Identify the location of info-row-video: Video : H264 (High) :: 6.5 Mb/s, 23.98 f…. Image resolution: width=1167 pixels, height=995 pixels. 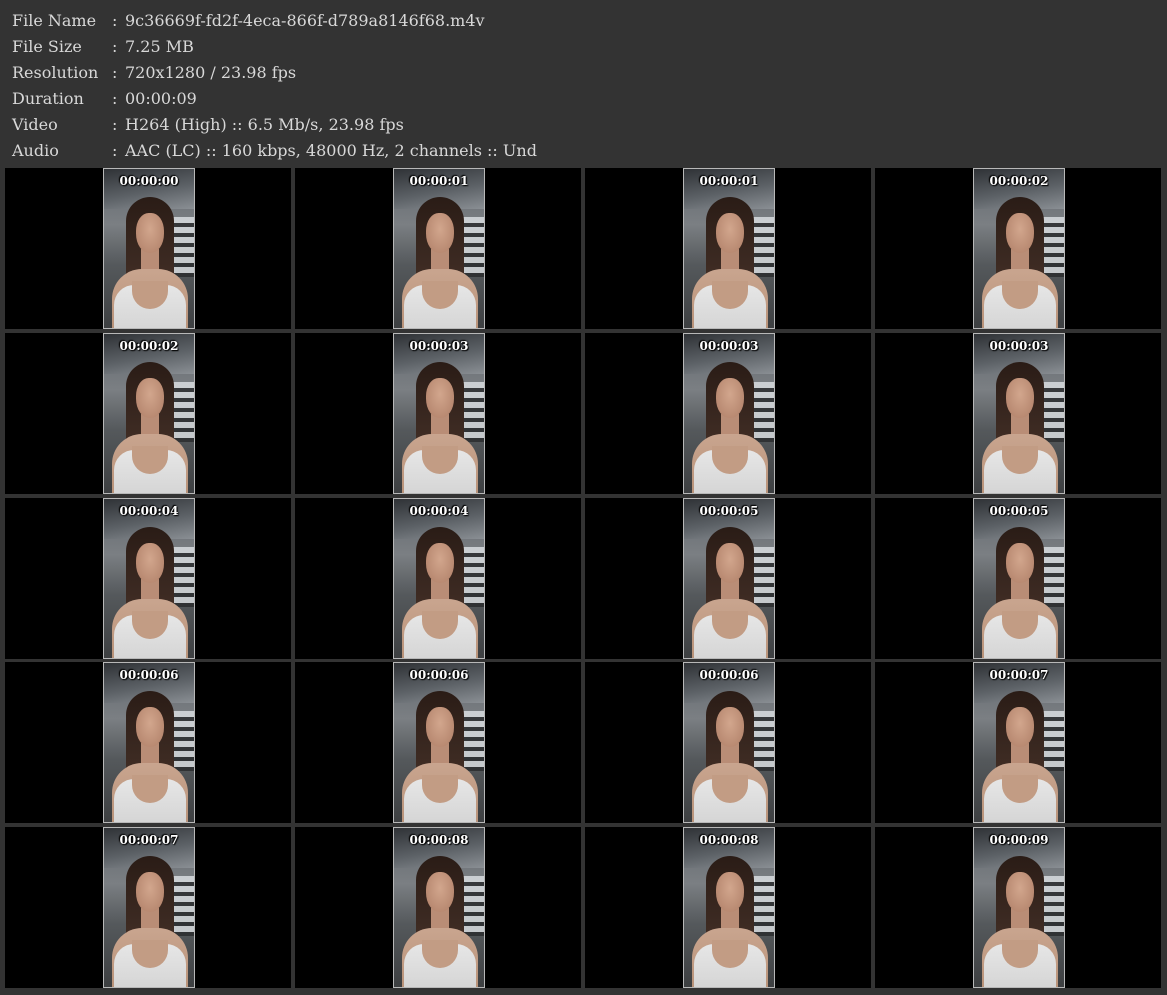
(274, 125).